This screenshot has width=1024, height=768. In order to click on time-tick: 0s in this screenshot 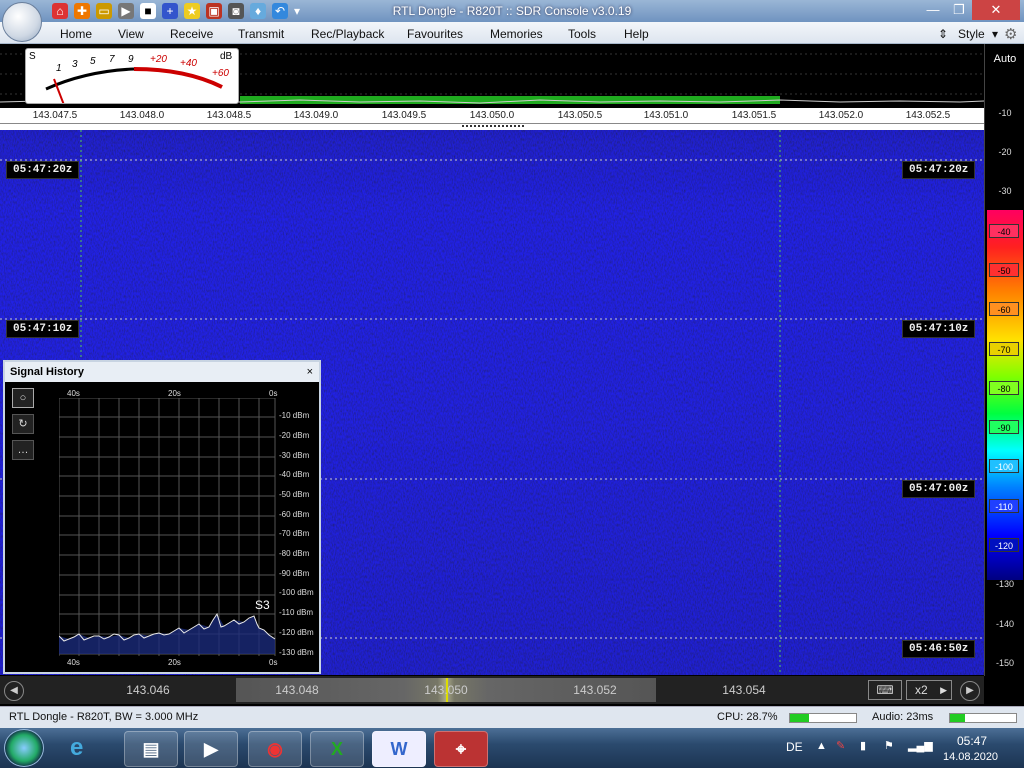, I will do `click(273, 662)`.